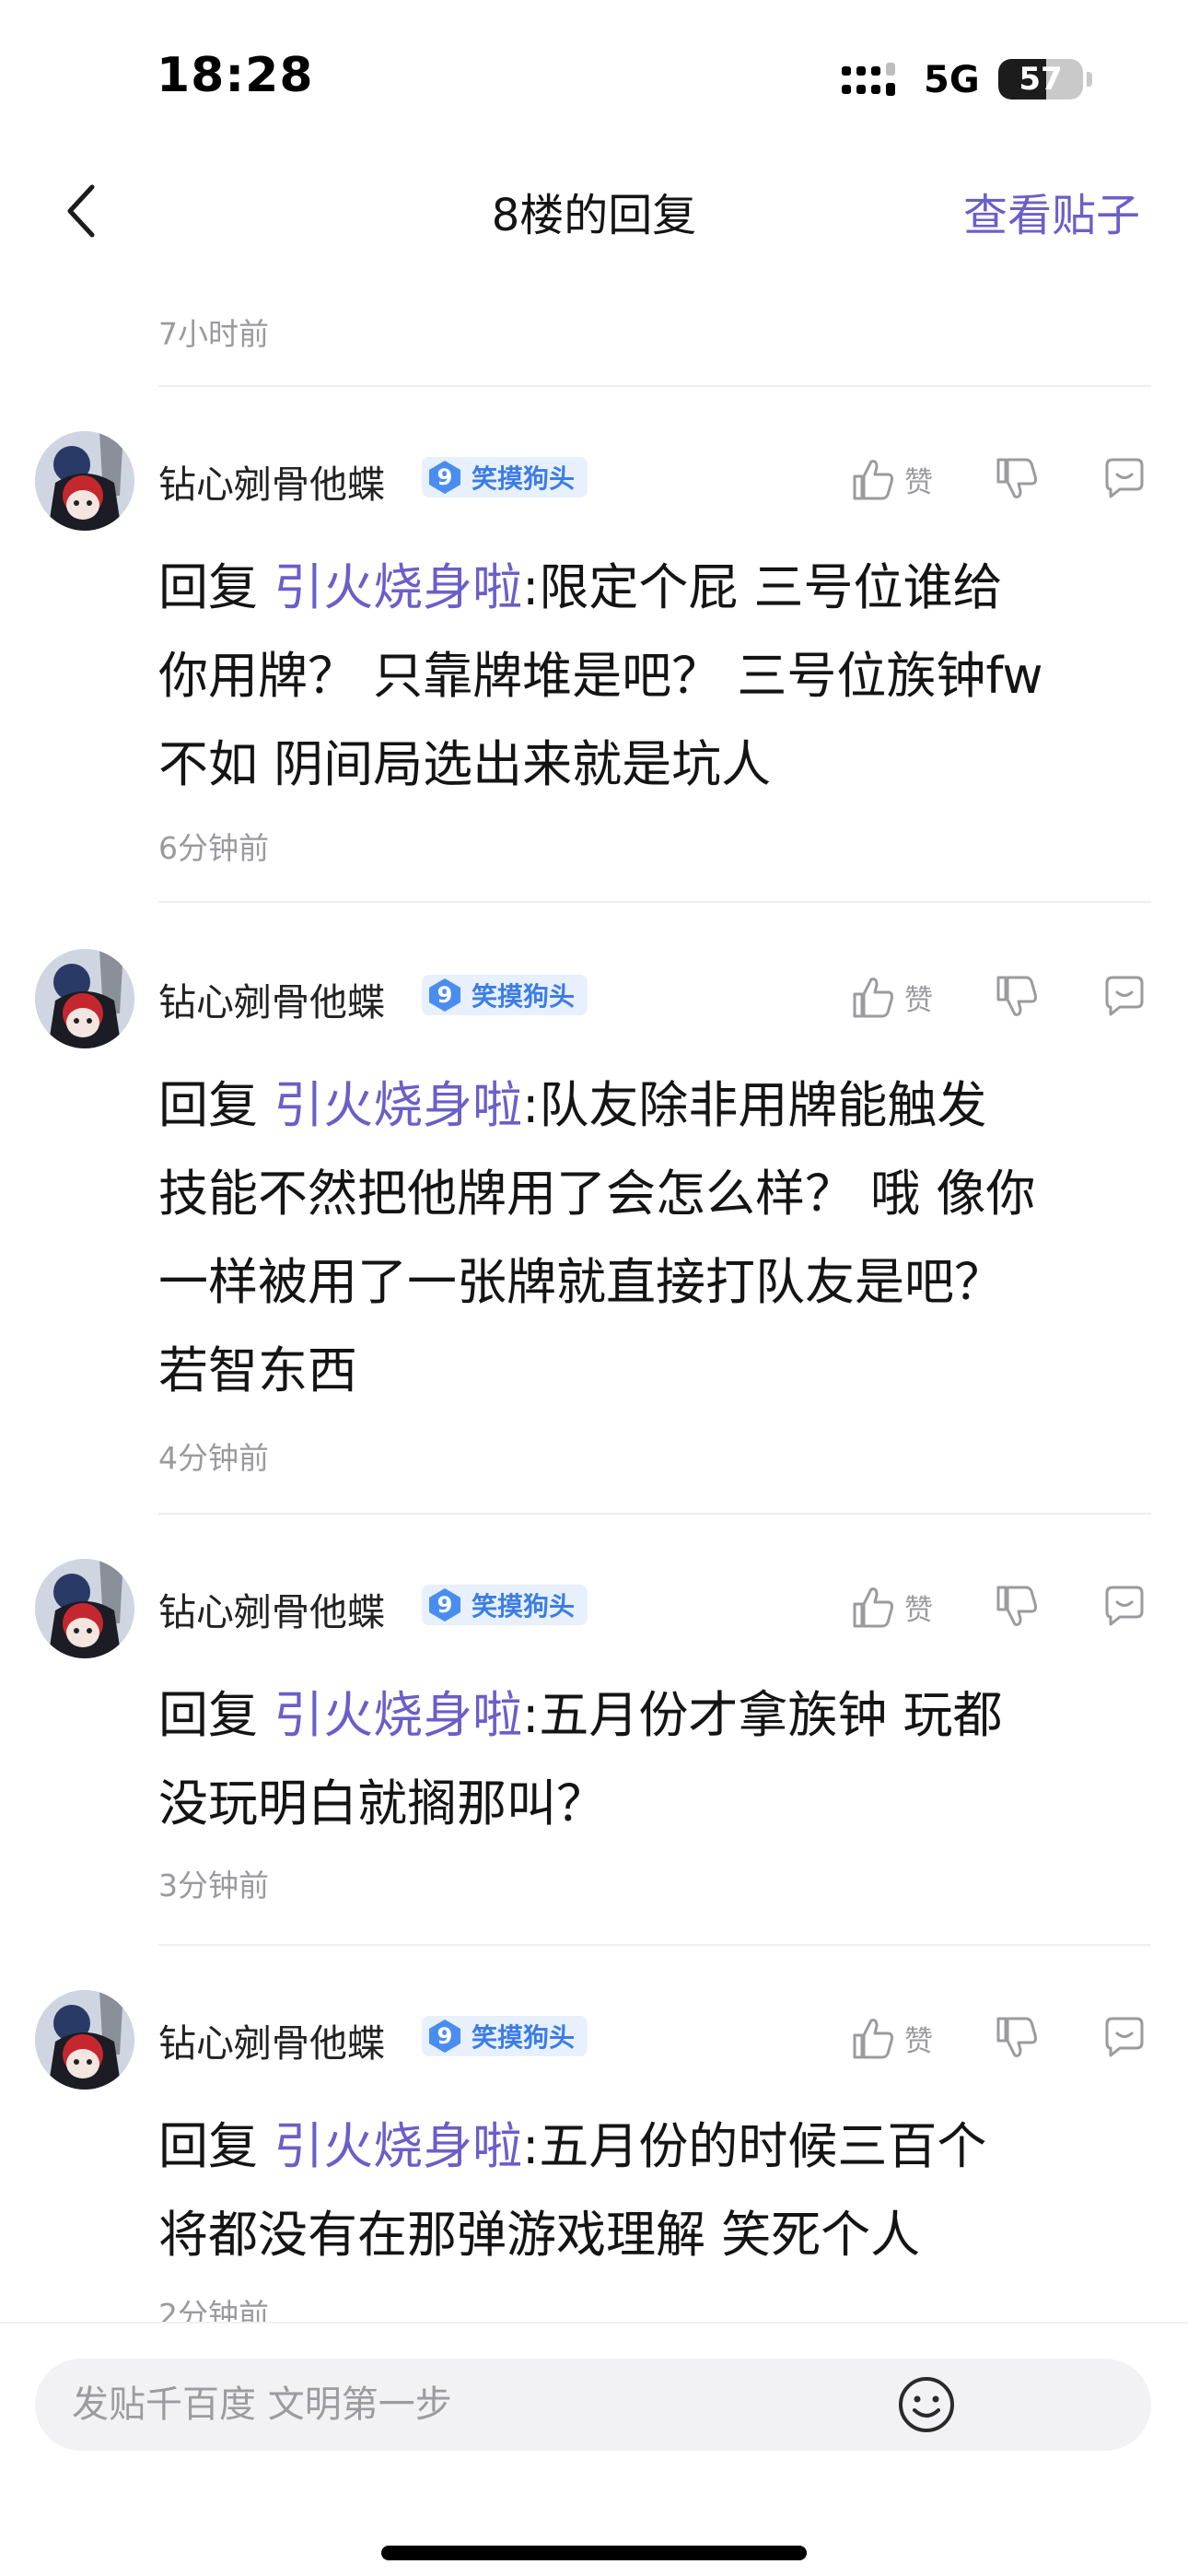 The width and height of the screenshot is (1188, 2576). I want to click on battery-percentage: 57, so click(1041, 79).